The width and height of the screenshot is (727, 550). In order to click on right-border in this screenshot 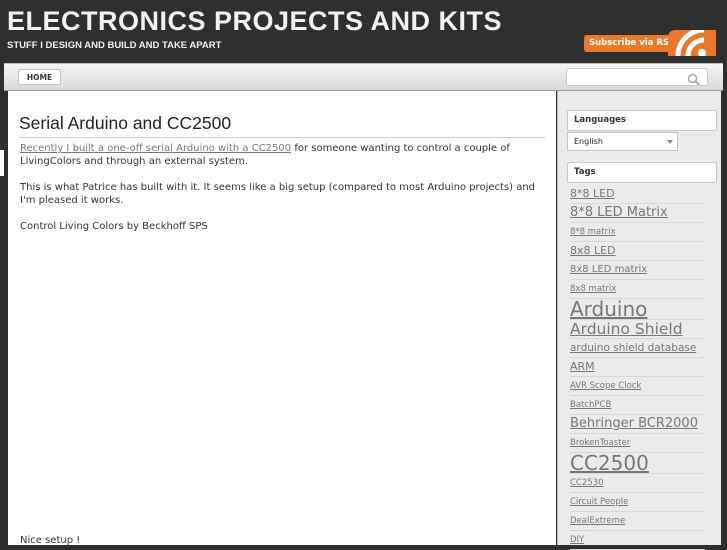, I will do `click(724, 318)`.